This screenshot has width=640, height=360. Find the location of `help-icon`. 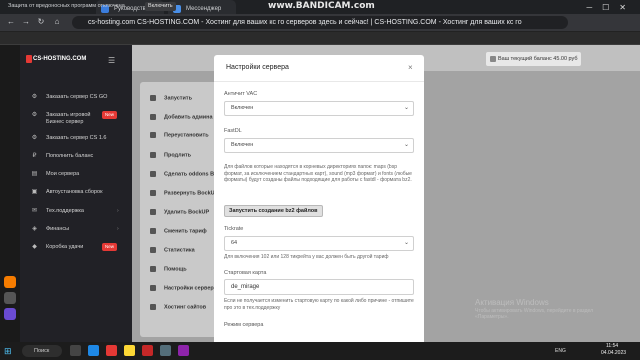

help-icon is located at coordinates (153, 269).